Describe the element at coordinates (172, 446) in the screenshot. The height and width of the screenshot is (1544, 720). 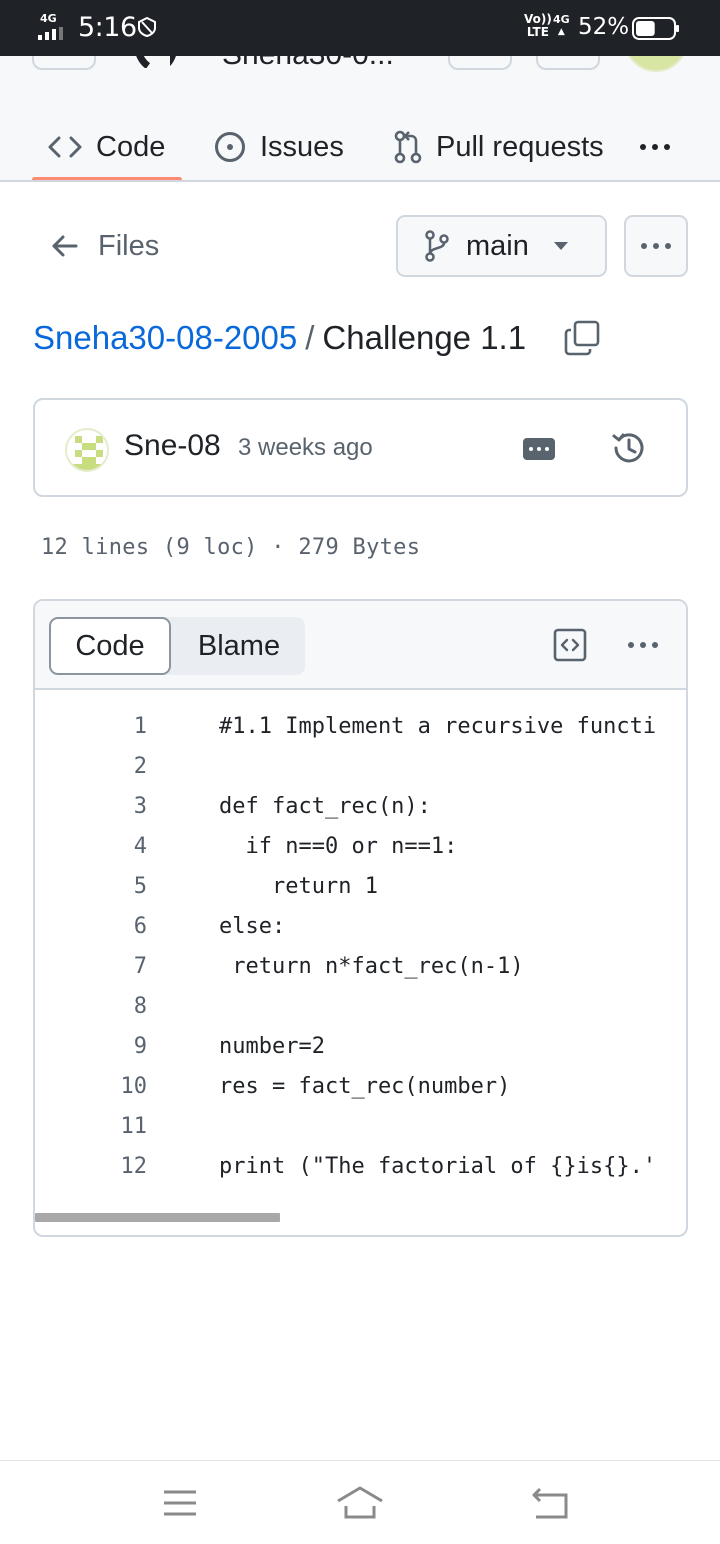
I see `commit-author: Sne-08` at that location.